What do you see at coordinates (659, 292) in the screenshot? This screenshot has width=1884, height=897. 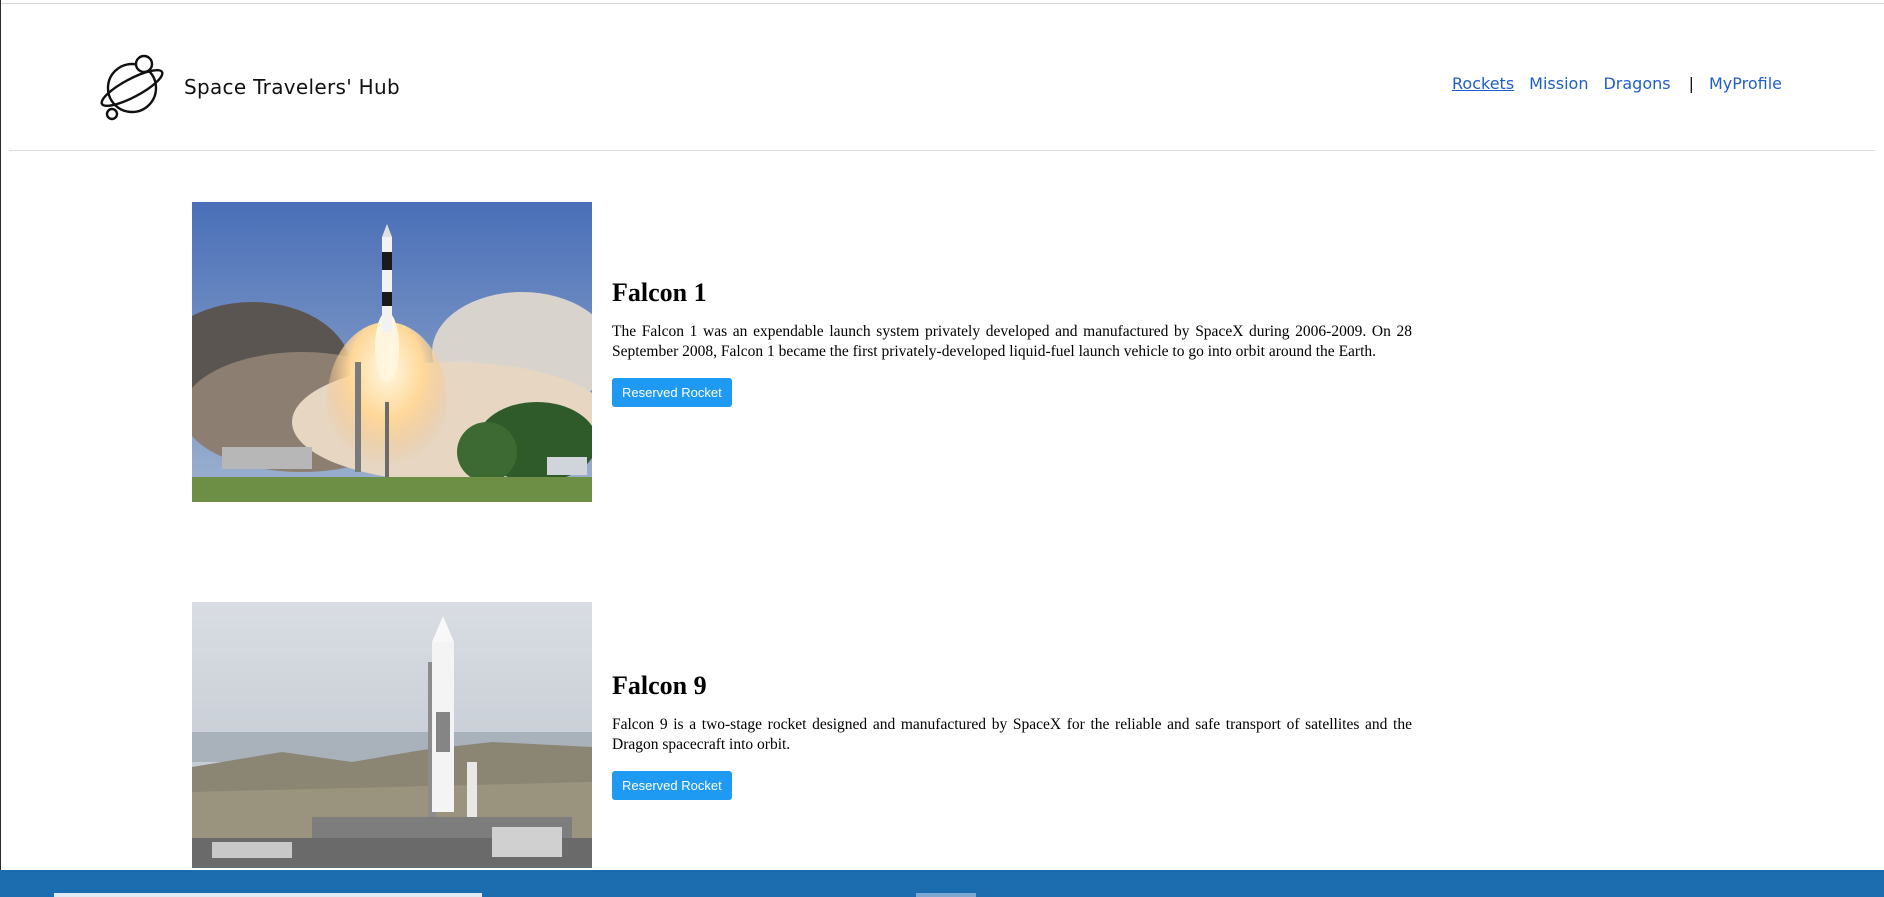 I see `rocket-name: Falcon 1` at bounding box center [659, 292].